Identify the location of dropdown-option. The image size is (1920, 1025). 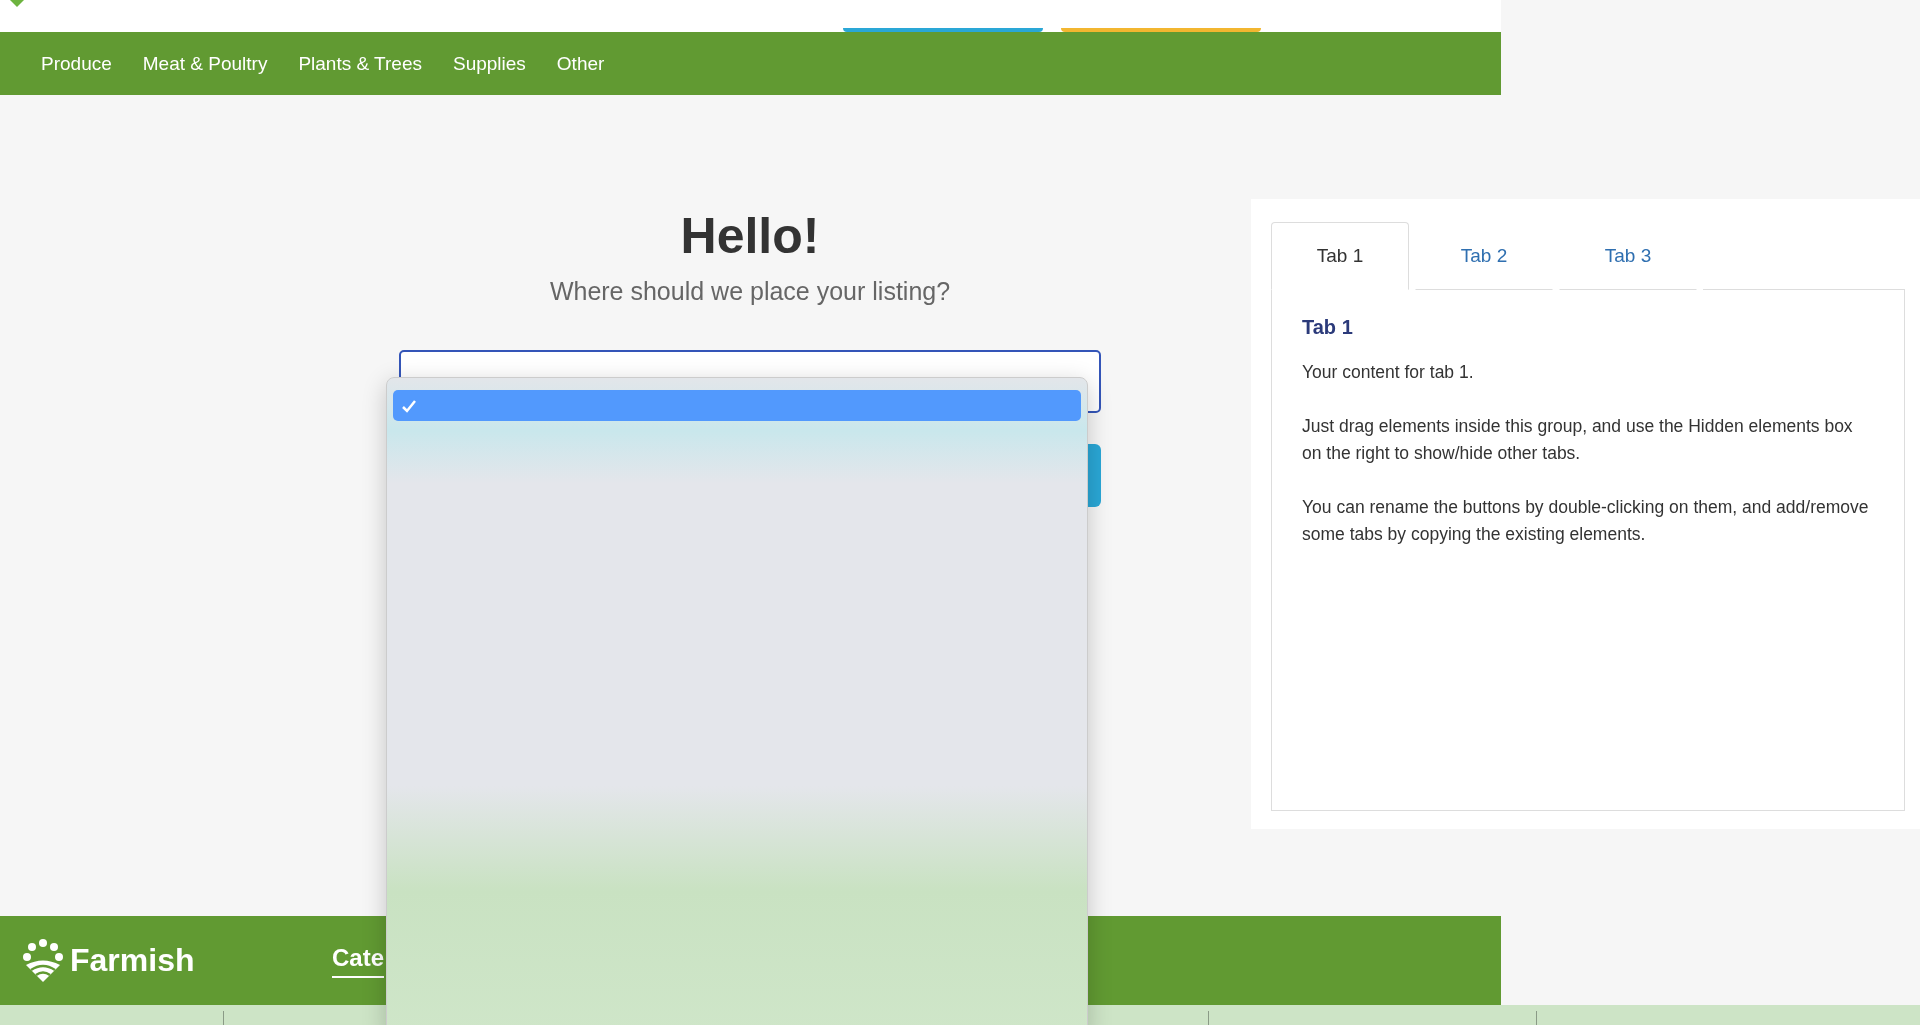
(737, 405).